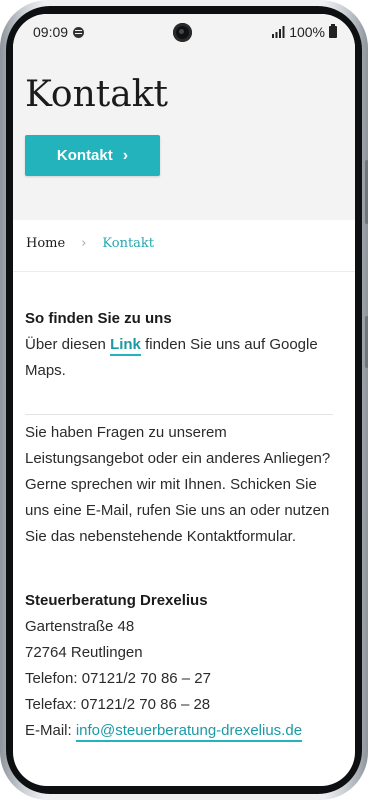 This screenshot has height=800, width=368. I want to click on breadcrumb: Home › Kontakt, so click(90, 243).